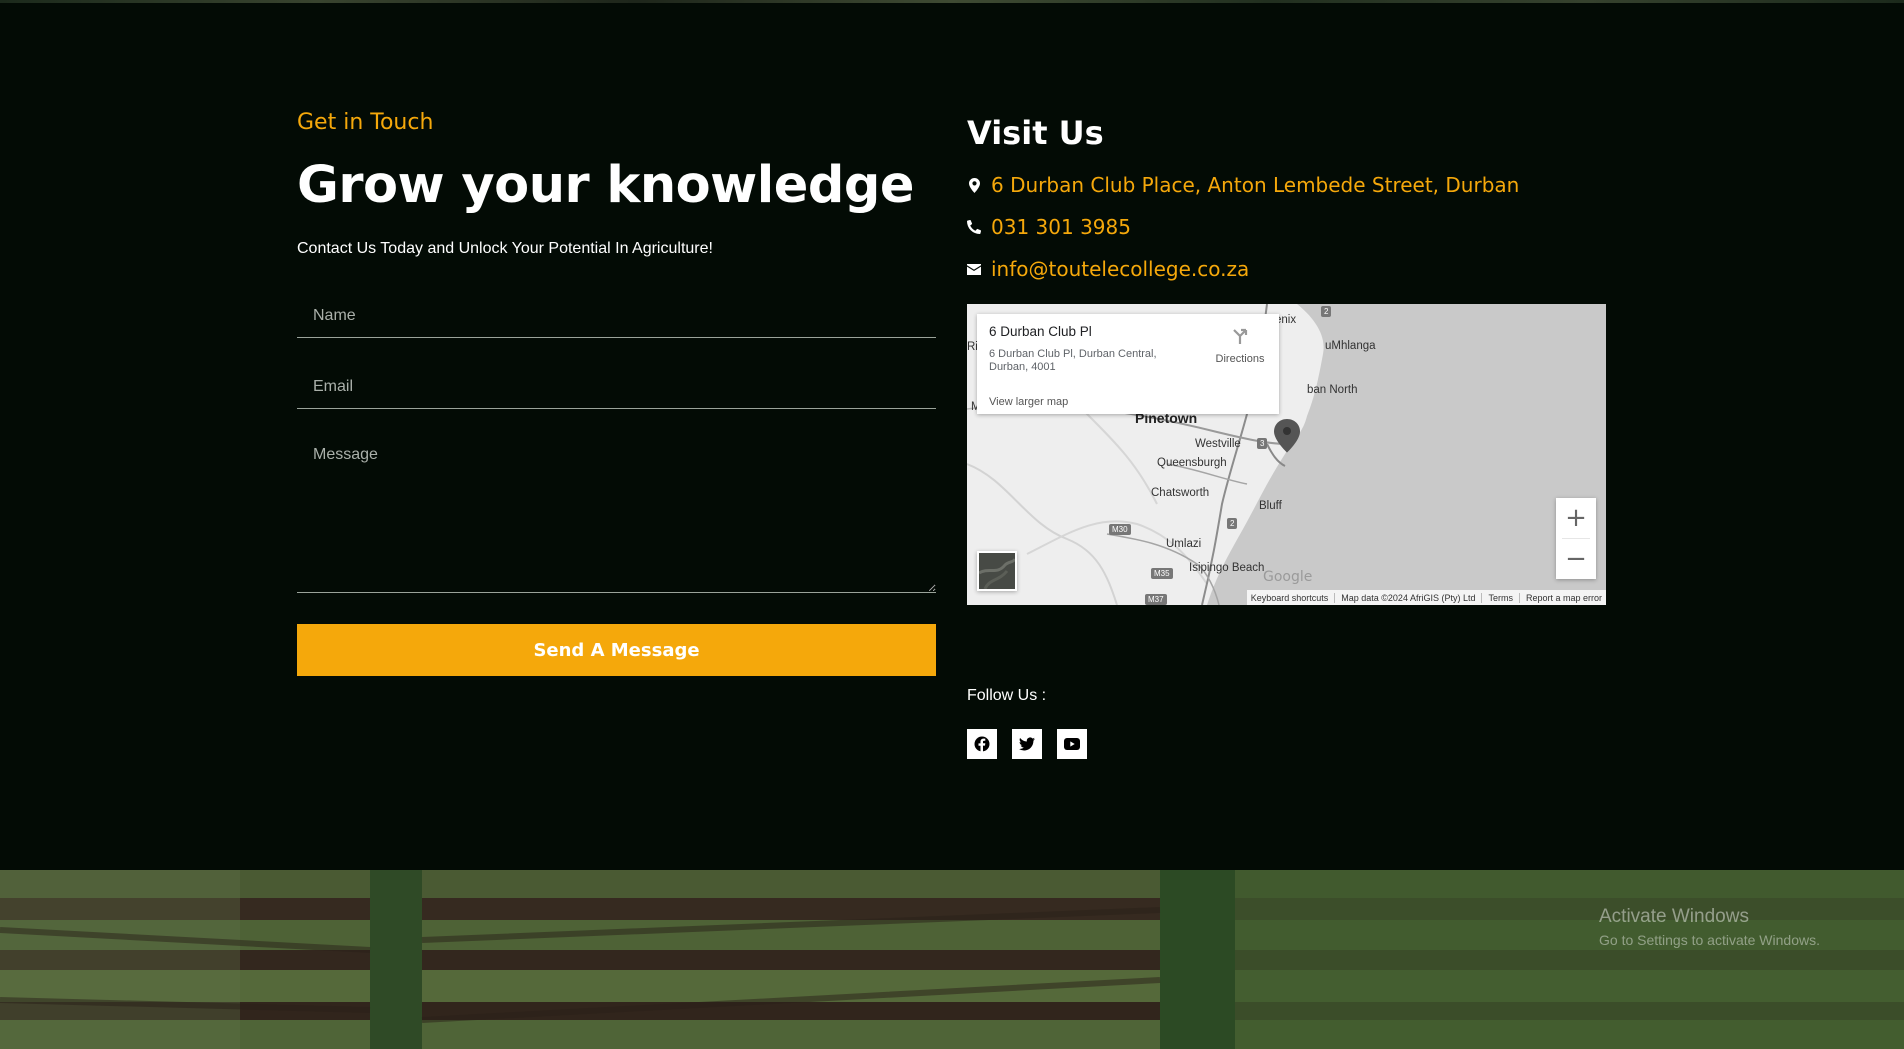 The width and height of the screenshot is (1904, 1049). I want to click on directions-label: Directions, so click(1240, 359).